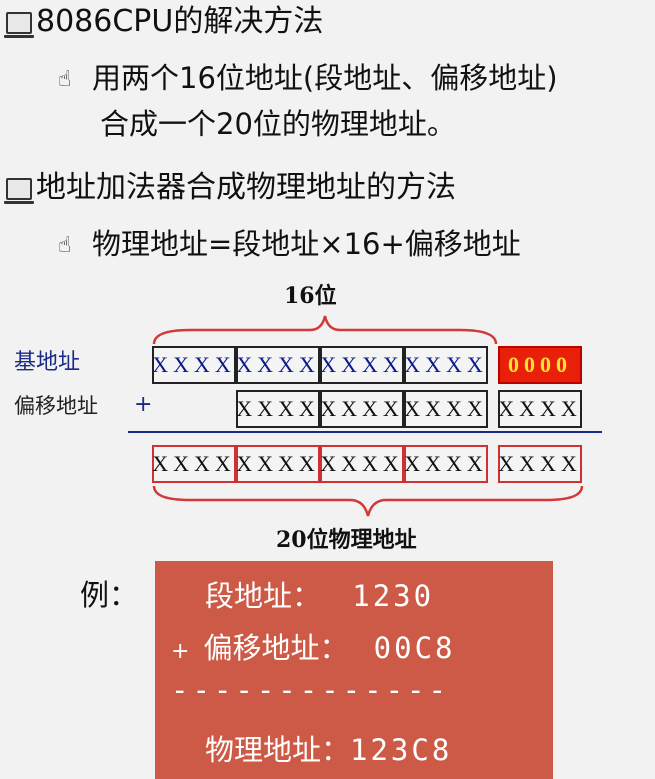  What do you see at coordinates (540, 365) in the screenshot?
I see `zero-cell: 0000` at bounding box center [540, 365].